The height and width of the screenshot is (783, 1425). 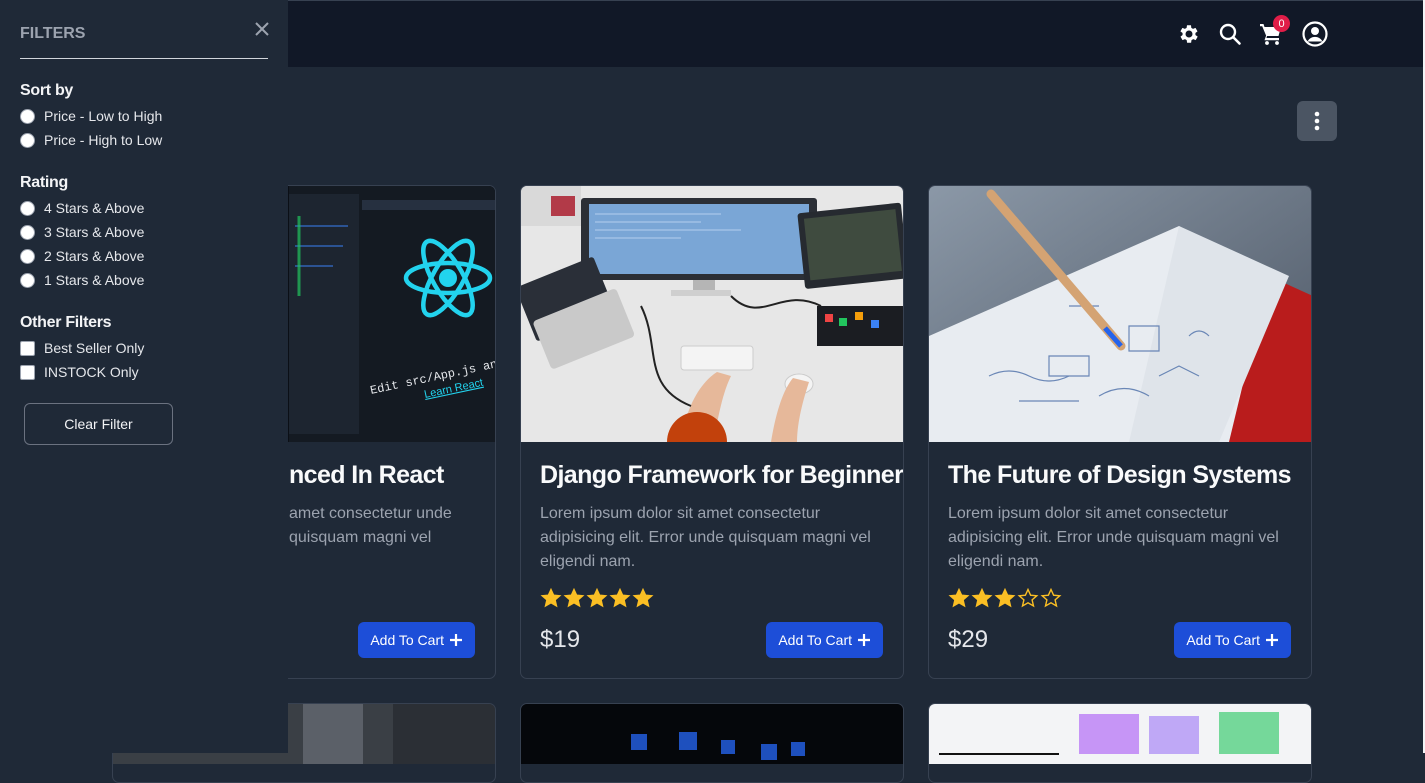 I want to click on instock-option: INSTOCK Only, so click(x=79, y=372).